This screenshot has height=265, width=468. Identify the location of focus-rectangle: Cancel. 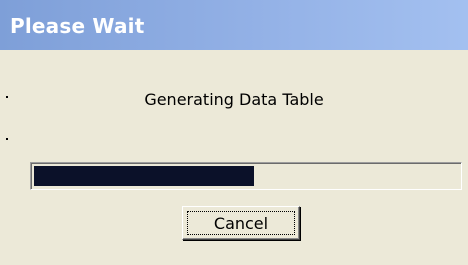
(241, 223).